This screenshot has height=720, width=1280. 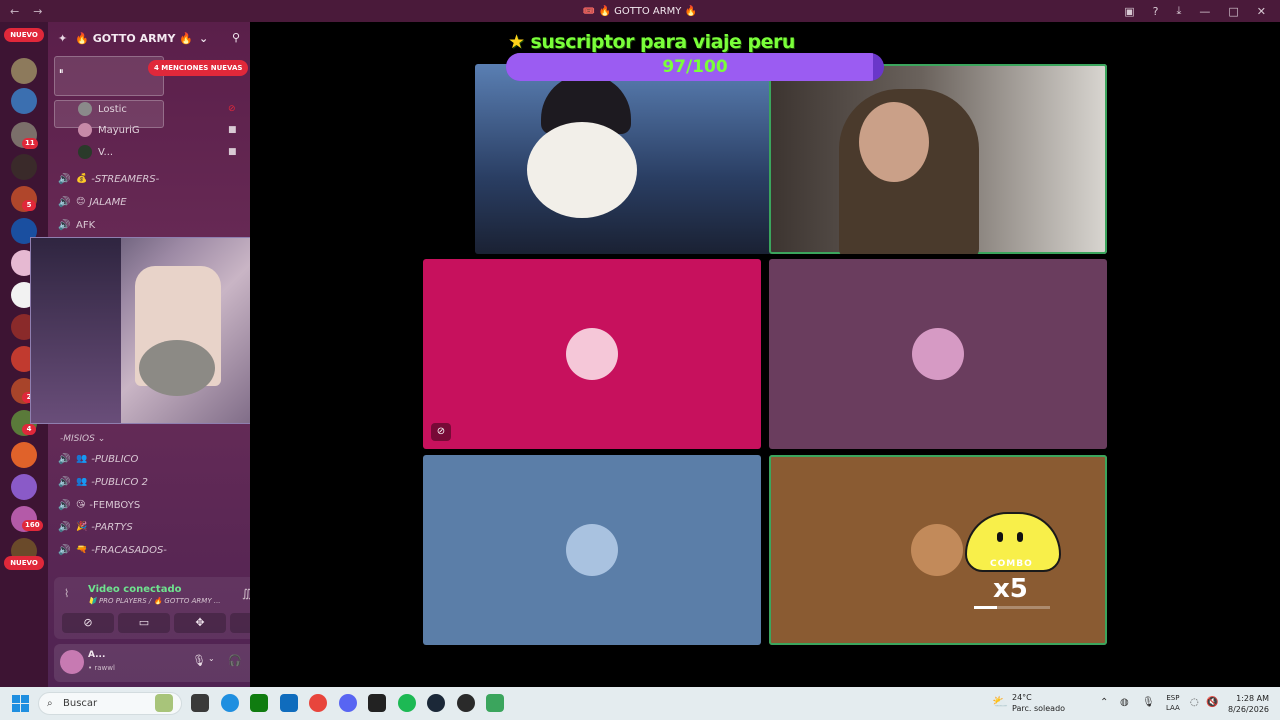 I want to click on video-camera-icon: ■, so click(x=232, y=152).